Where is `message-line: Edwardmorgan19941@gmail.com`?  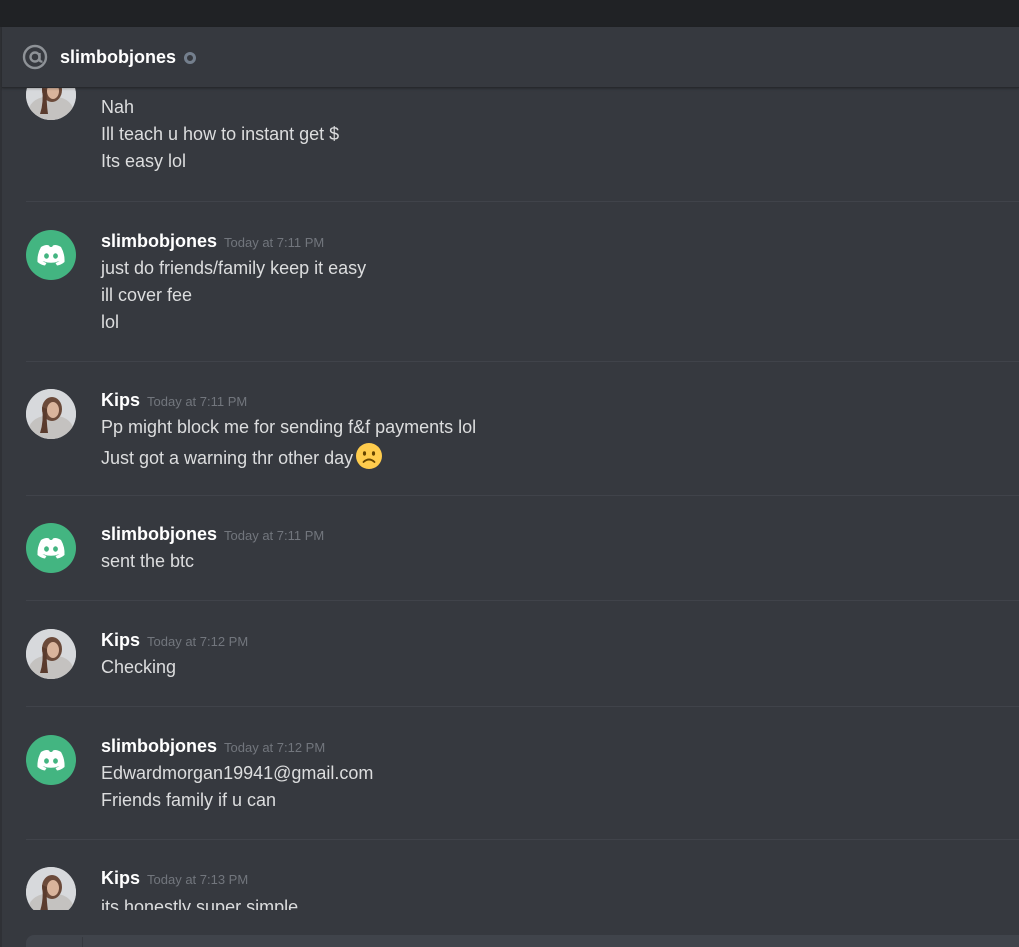 message-line: Edwardmorgan19941@gmail.com is located at coordinates (237, 773).